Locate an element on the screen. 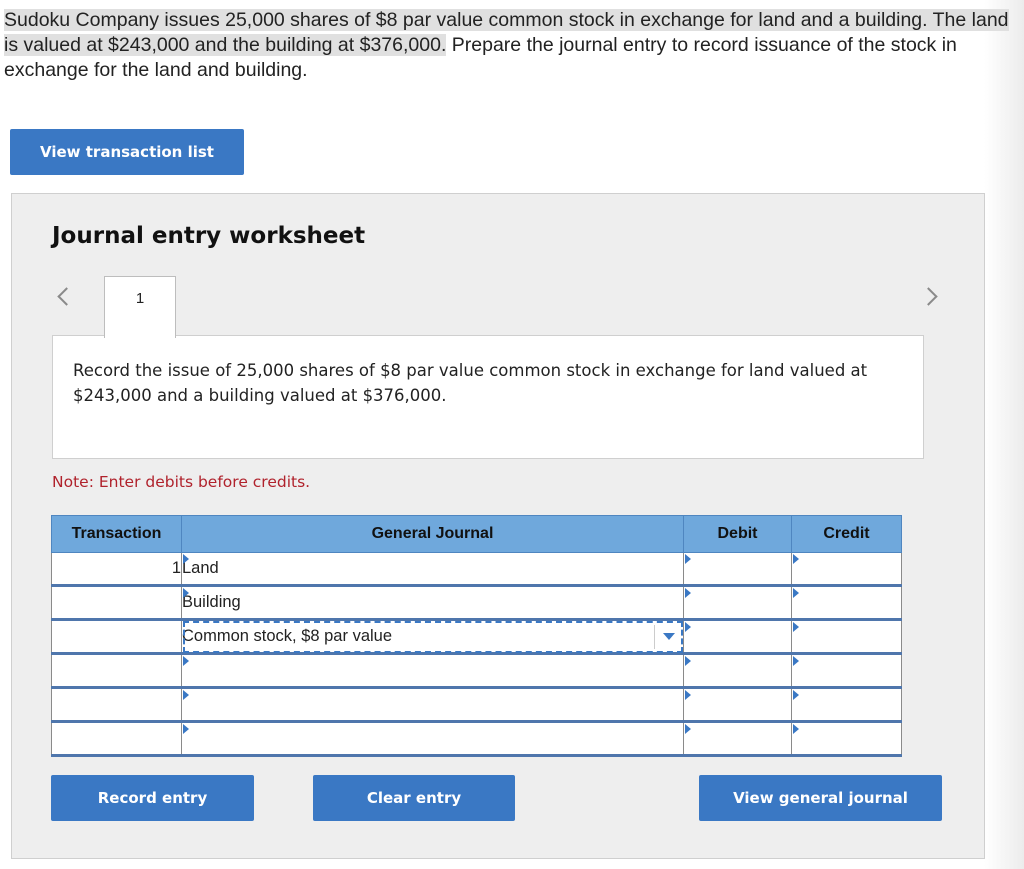 The image size is (1024, 869). view-general-journal-button: View general journal is located at coordinates (820, 798).